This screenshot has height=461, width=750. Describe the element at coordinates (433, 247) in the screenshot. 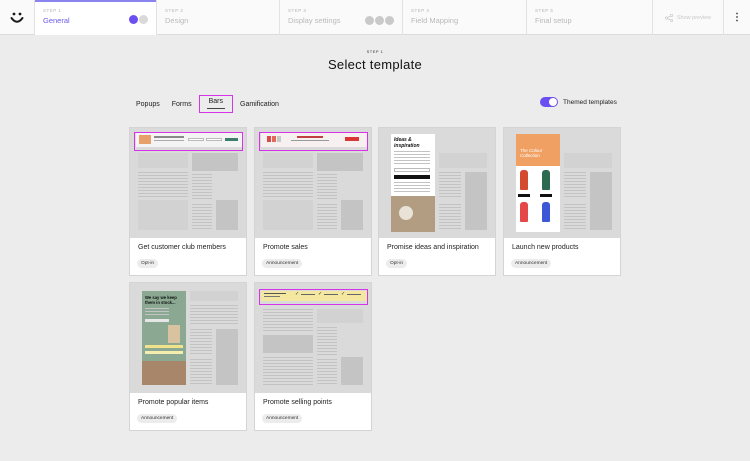

I see `card-title: Promise ideas and inspiration` at that location.